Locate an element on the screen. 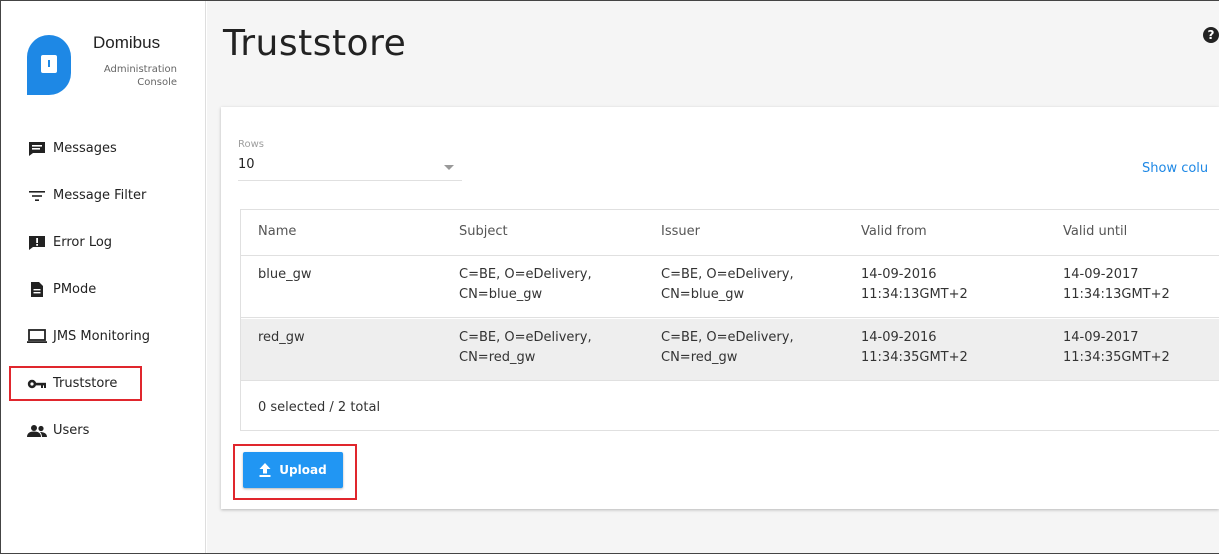 The height and width of the screenshot is (554, 1219). filter-icon is located at coordinates (37, 196).